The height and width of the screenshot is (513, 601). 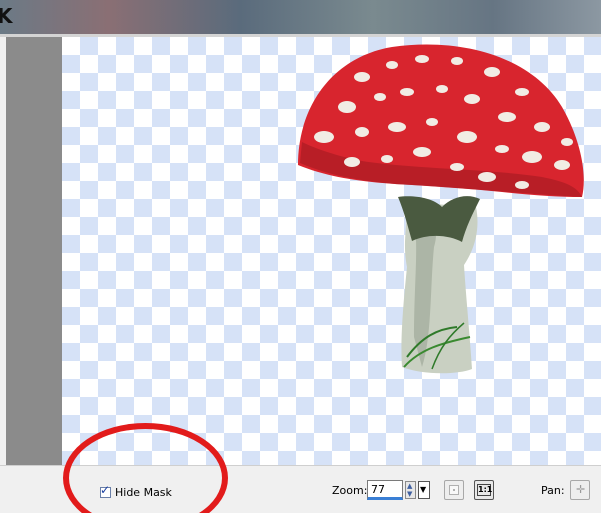 What do you see at coordinates (385, 490) in the screenshot?
I see `zoom-input: 77` at bounding box center [385, 490].